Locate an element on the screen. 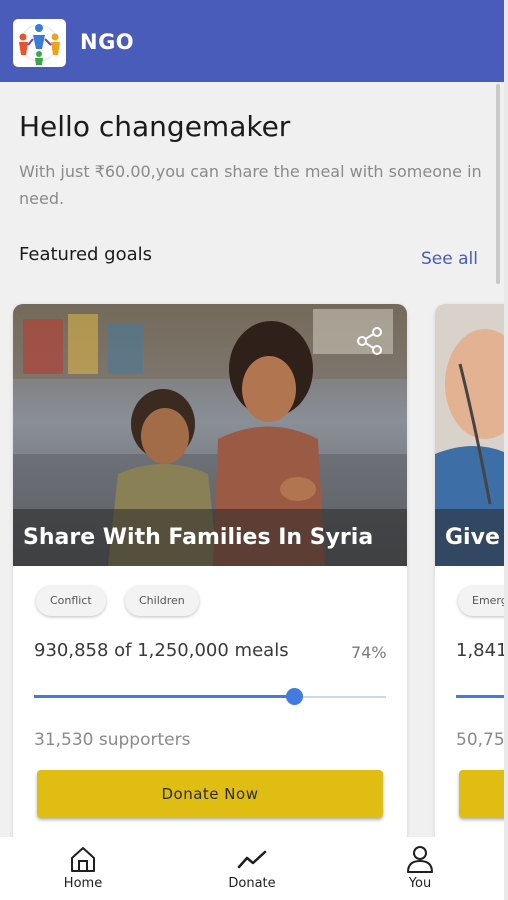 The width and height of the screenshot is (508, 900). screen-edge is located at coordinates (506, 450).